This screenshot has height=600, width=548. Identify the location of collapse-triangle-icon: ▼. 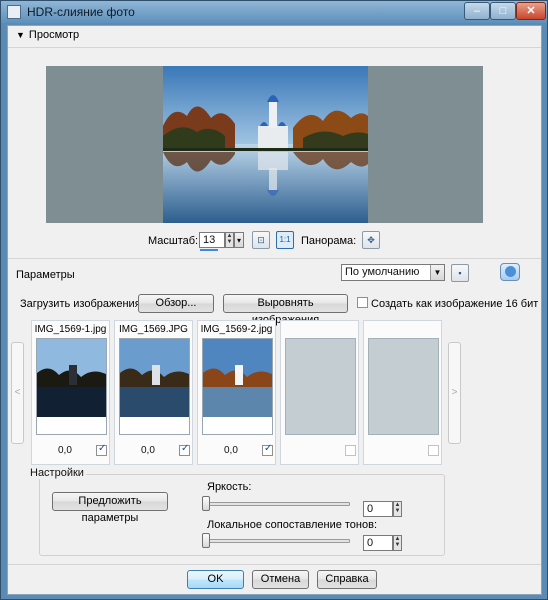
(20, 35).